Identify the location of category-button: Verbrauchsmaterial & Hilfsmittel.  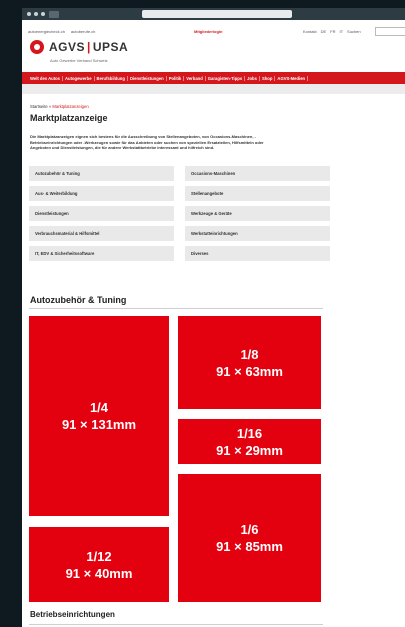
(101, 233).